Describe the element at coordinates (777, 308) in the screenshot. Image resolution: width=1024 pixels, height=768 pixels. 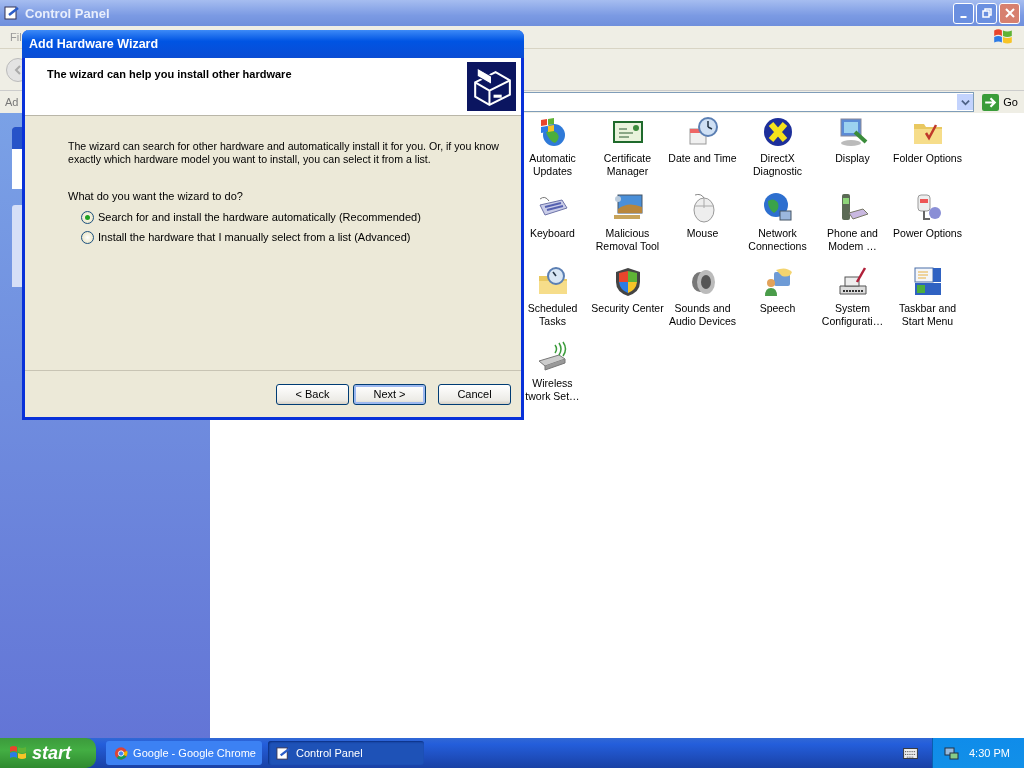
I see `item-label: Speech` at that location.